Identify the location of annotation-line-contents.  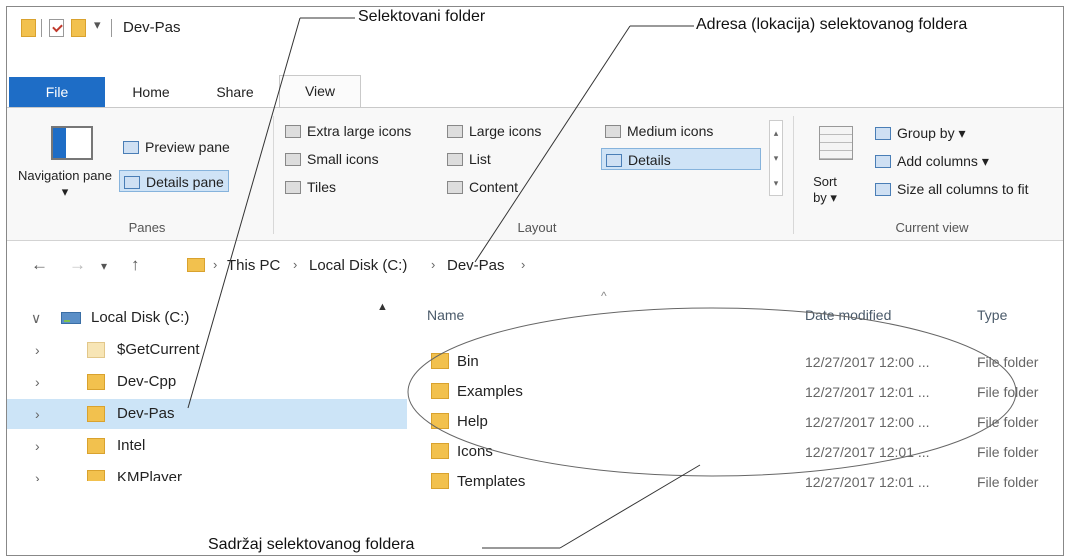
(630, 506).